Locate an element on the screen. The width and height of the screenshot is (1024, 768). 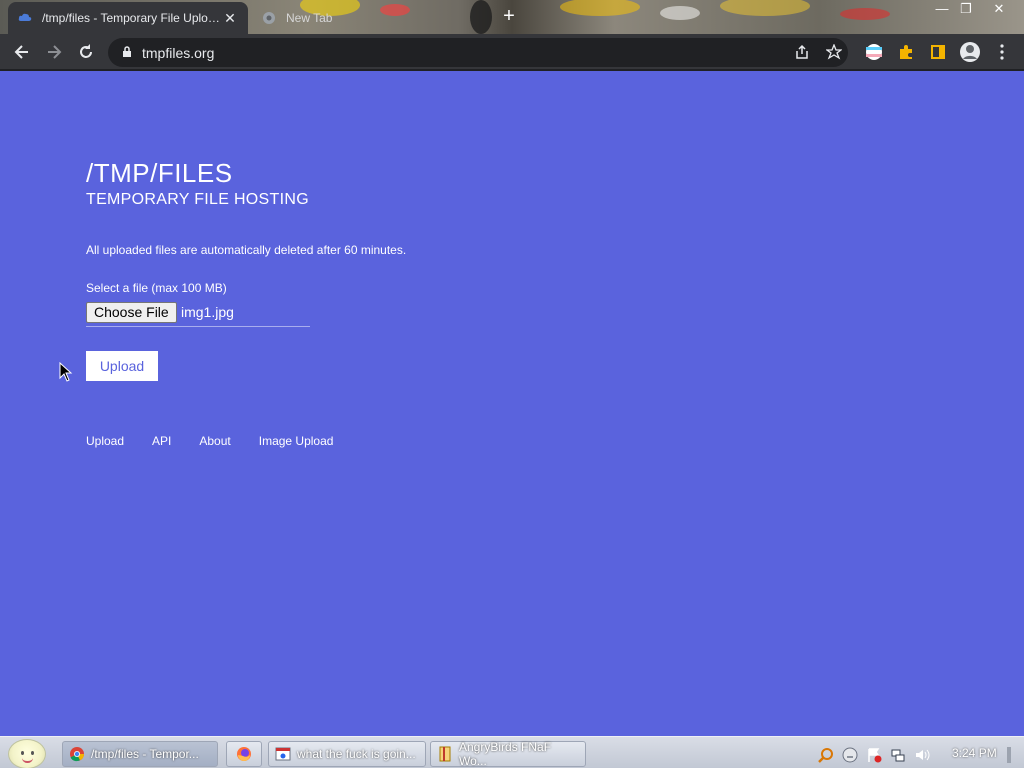
tab-tmpfiles: /tmp/files - Temporary File Uplo… ✕ is located at coordinates (128, 18).